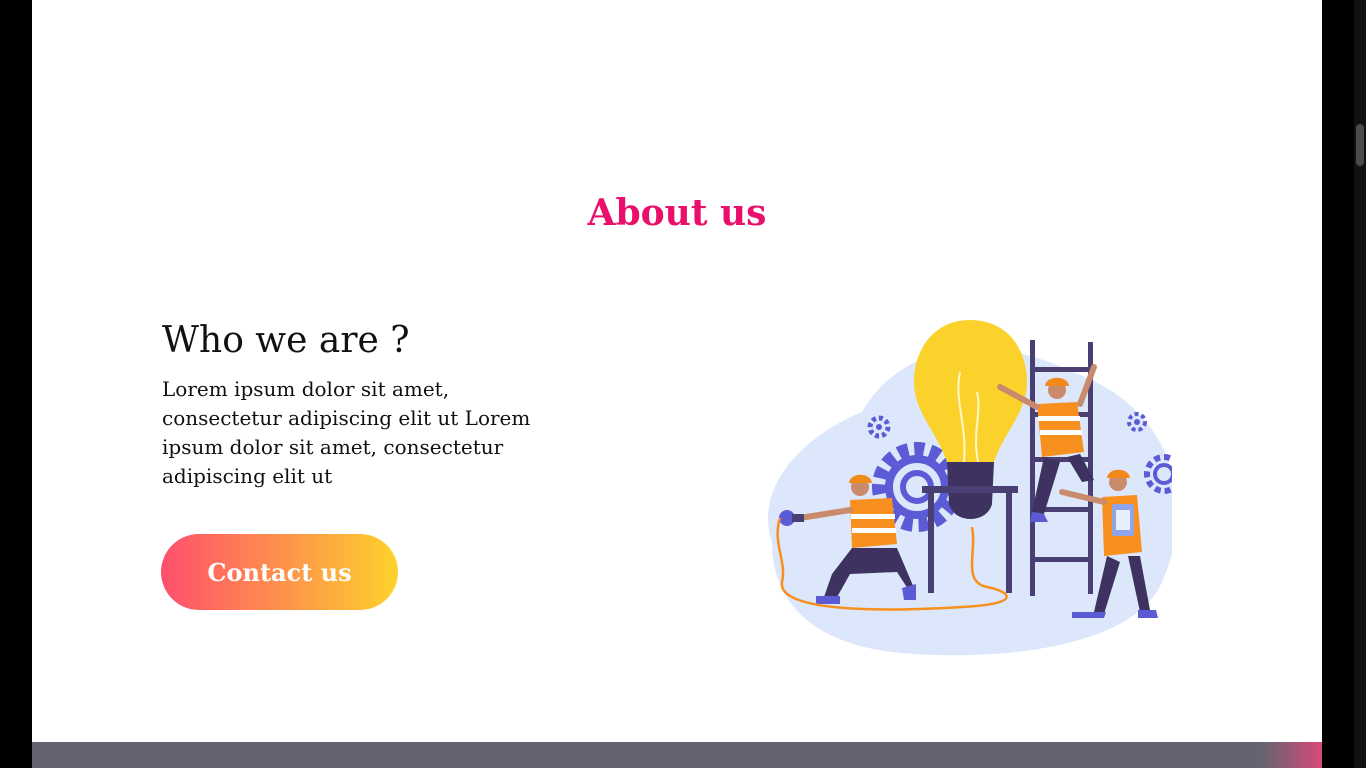 The height and width of the screenshot is (768, 1366). I want to click on scrollbar, so click(1360, 384).